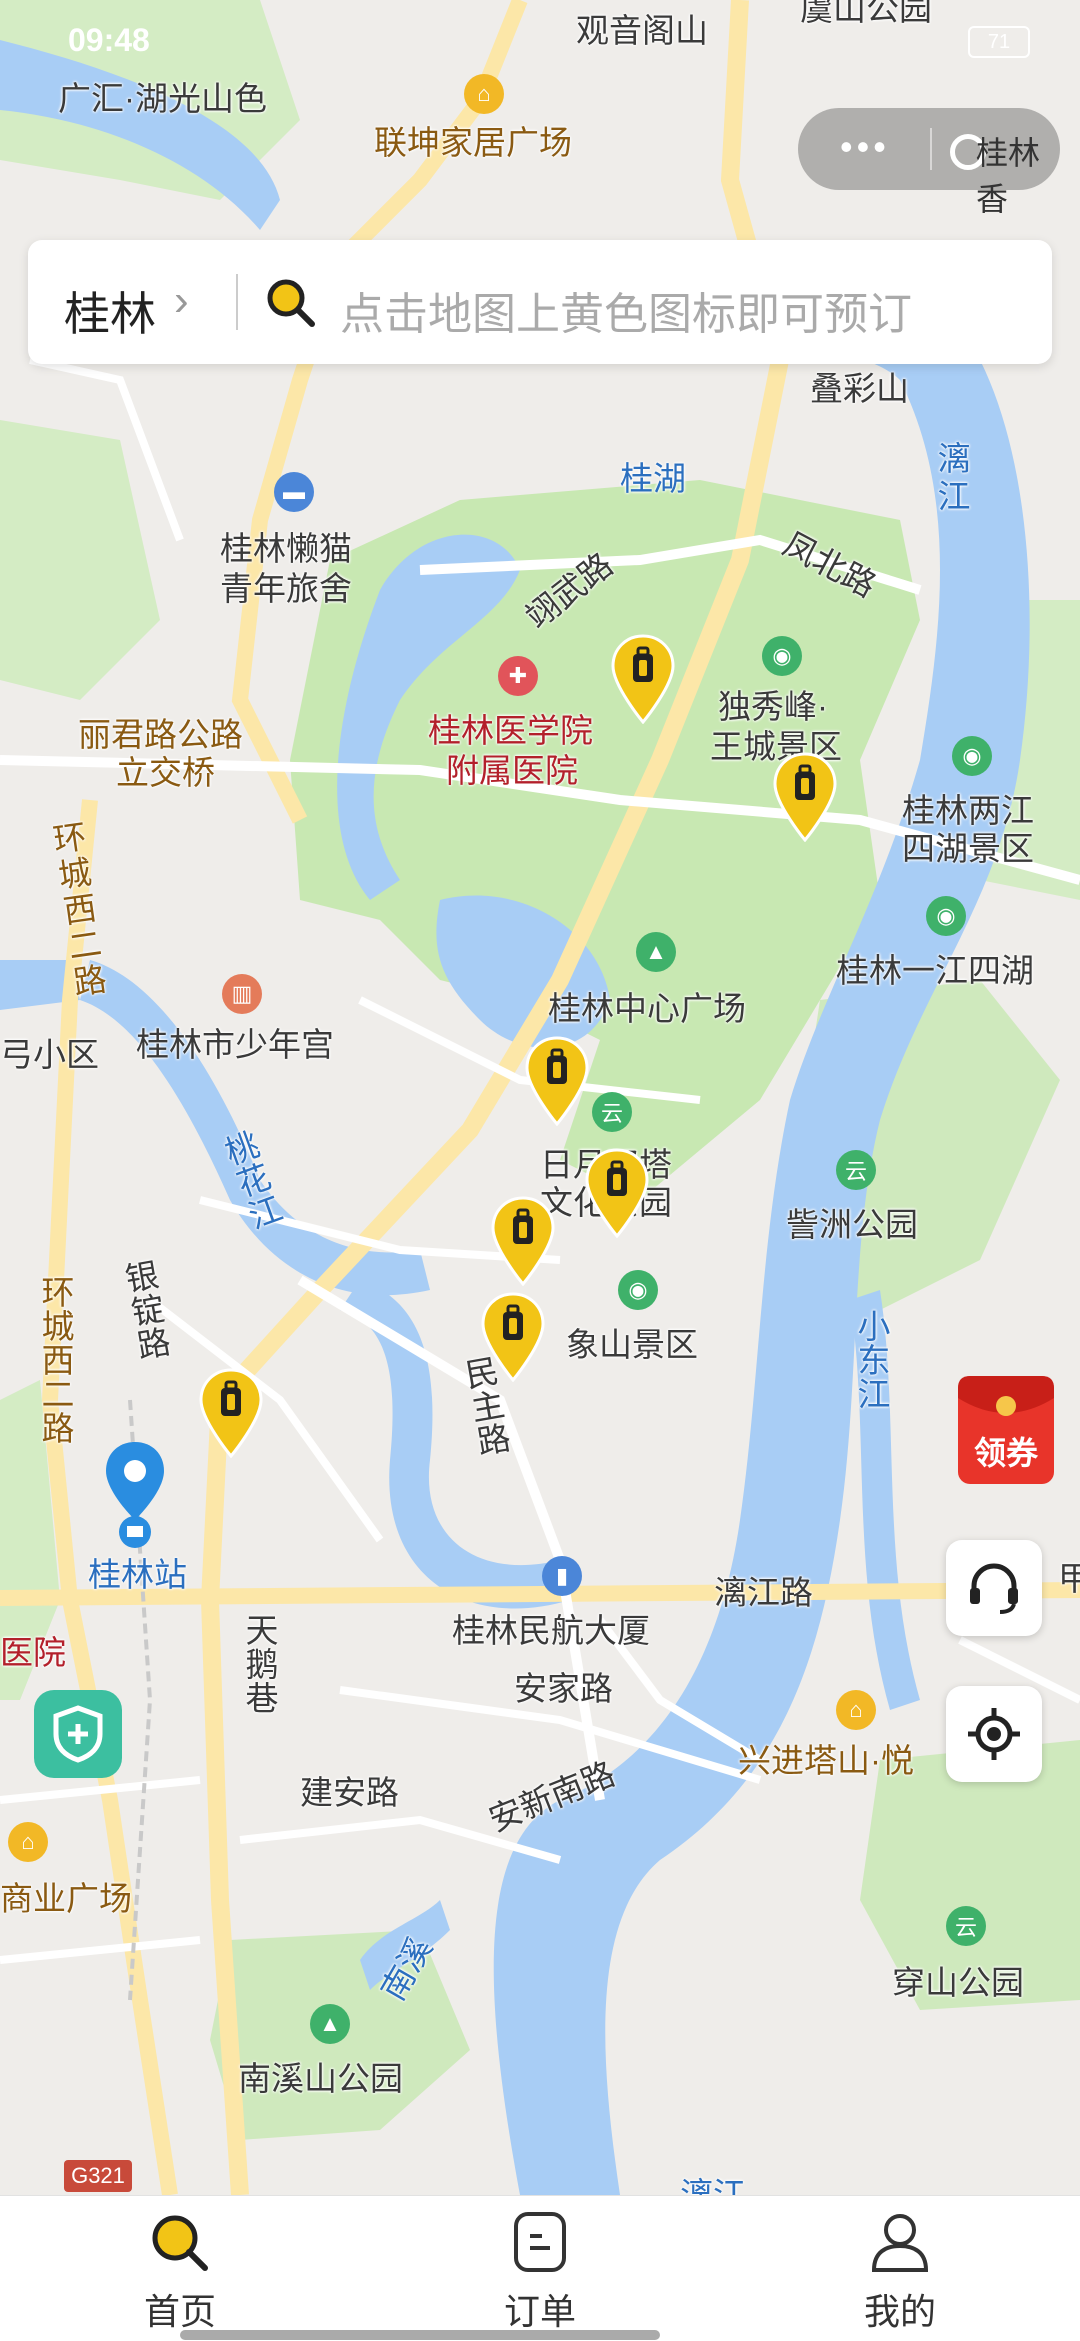 This screenshot has width=1080, height=2341. I want to click on map-label-xiaodongjiang: 小东江, so click(874, 1360).